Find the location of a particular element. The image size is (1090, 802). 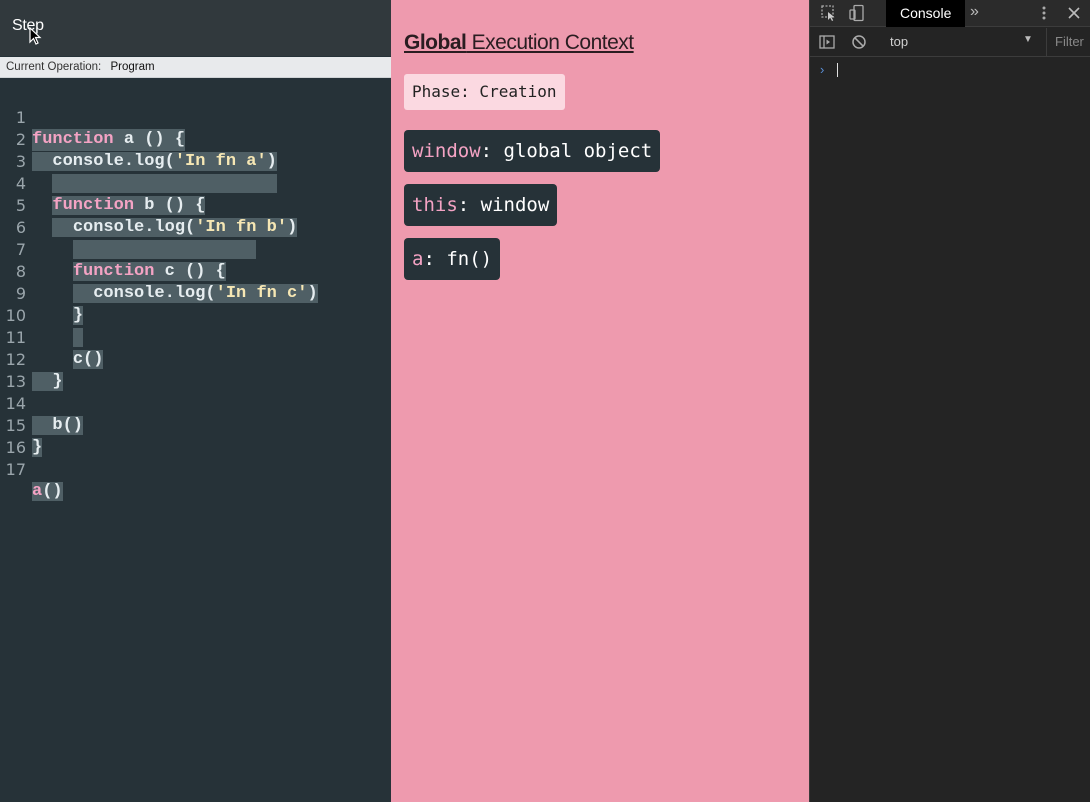

current-operation-bar: Current Operation: Program is located at coordinates (195, 67).